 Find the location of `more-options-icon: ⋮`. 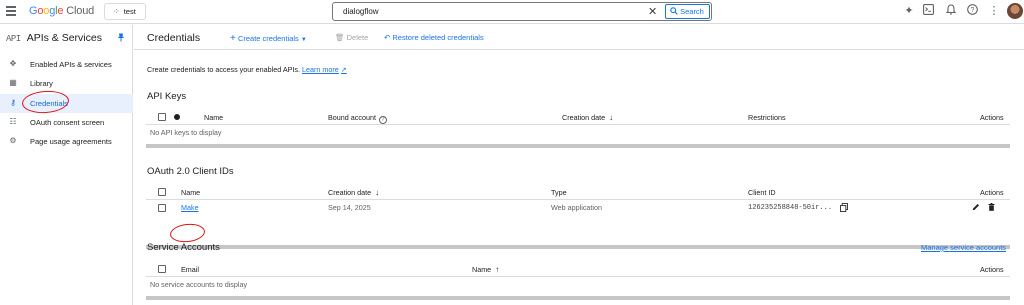

more-options-icon: ⋮ is located at coordinates (994, 11).